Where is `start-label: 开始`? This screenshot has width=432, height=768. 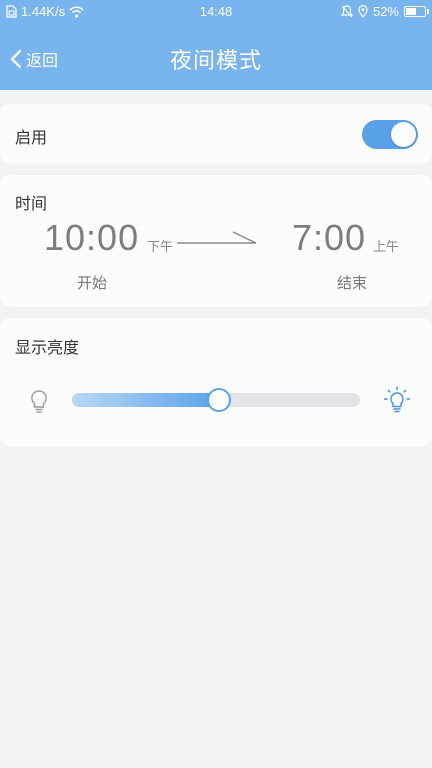
start-label: 开始 is located at coordinates (92, 283).